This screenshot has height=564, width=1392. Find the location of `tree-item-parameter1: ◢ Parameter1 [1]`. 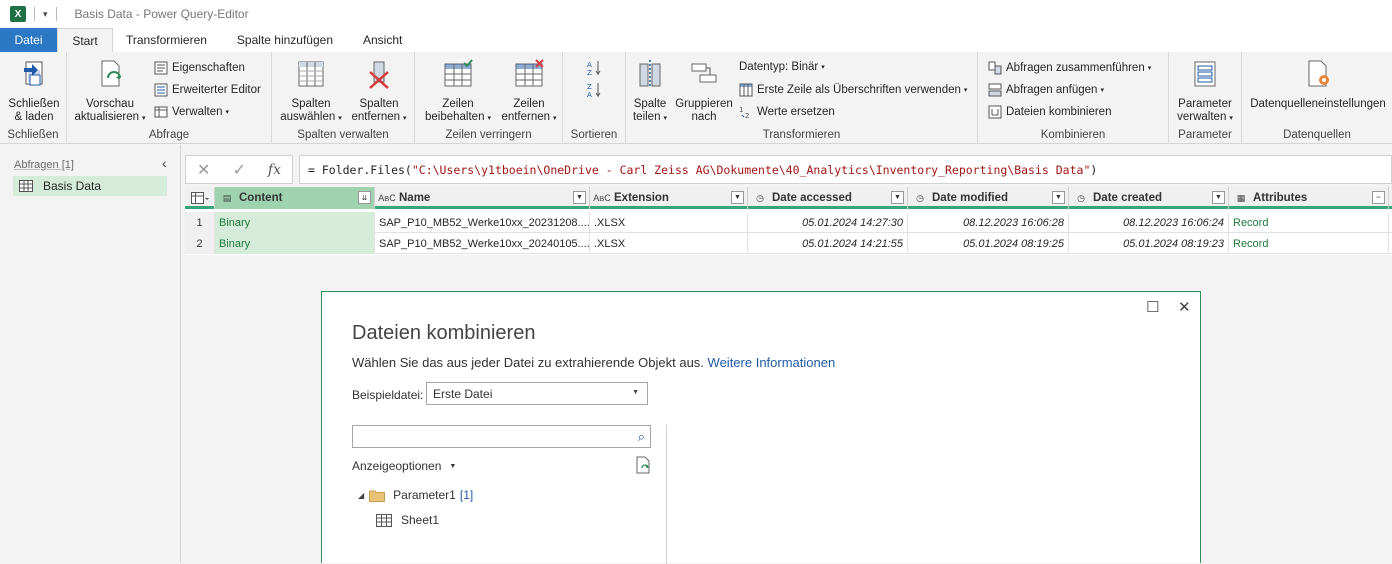

tree-item-parameter1: ◢ Parameter1 [1] is located at coordinates (415, 495).